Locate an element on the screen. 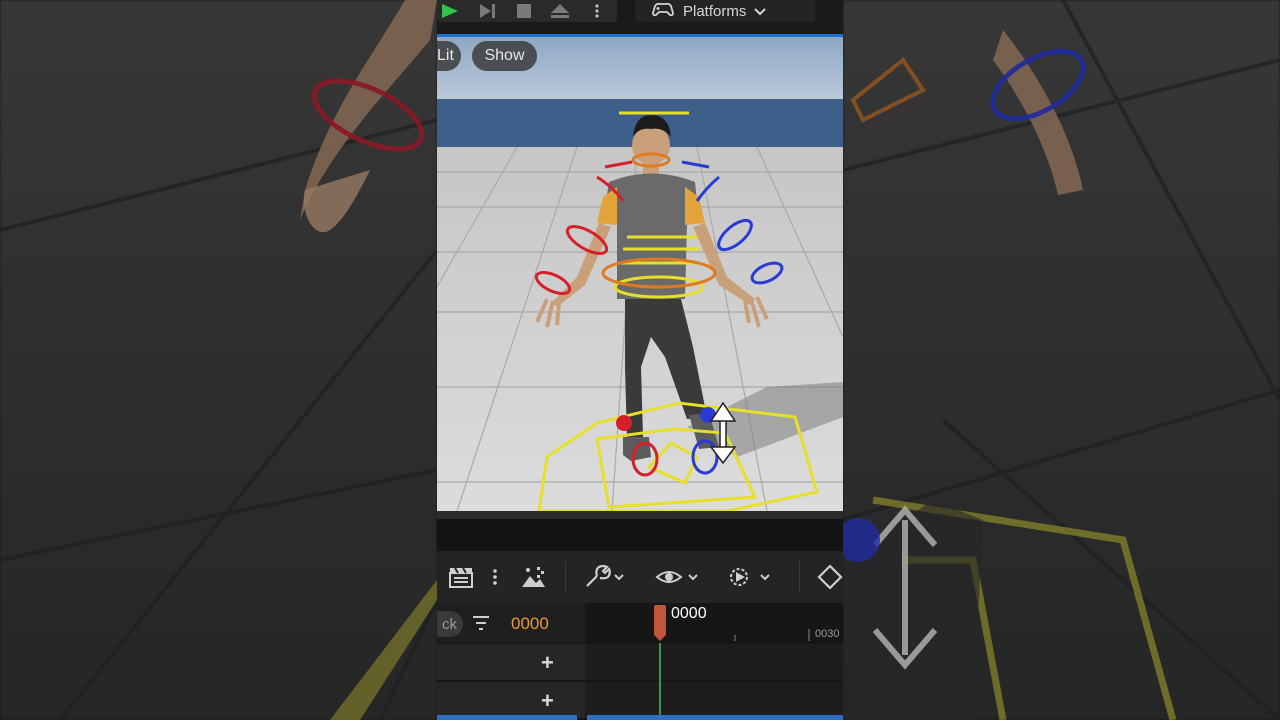 The width and height of the screenshot is (1280, 720). stop-icon is located at coordinates (524, 11).